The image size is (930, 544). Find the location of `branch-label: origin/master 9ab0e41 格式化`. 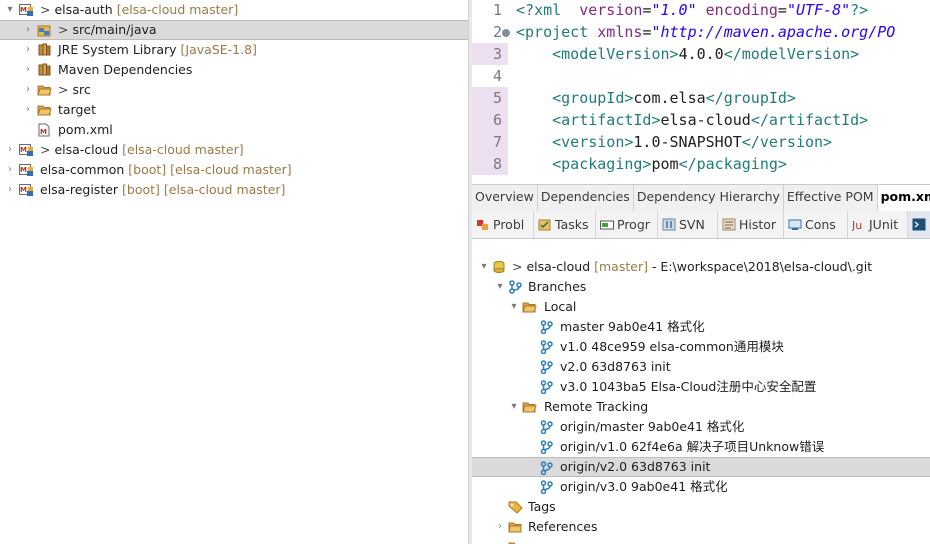

branch-label: origin/master 9ab0e41 格式化 is located at coordinates (652, 426).